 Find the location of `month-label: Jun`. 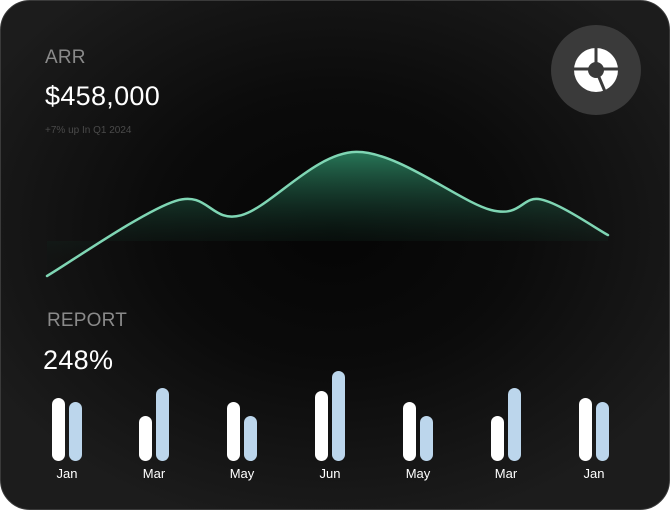

month-label: Jun is located at coordinates (330, 473).